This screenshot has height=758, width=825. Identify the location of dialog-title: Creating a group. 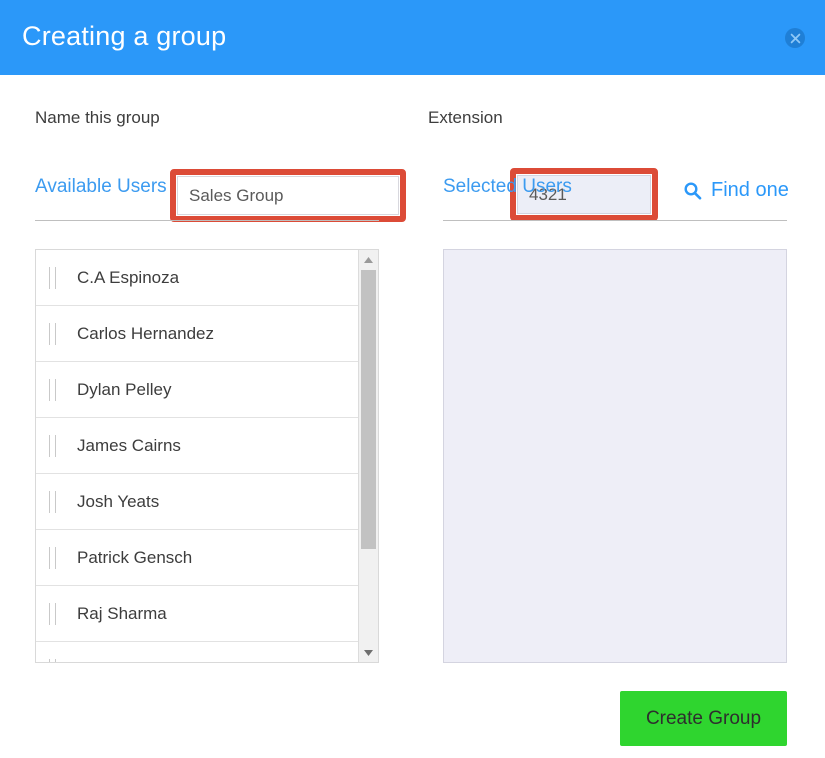
(124, 36).